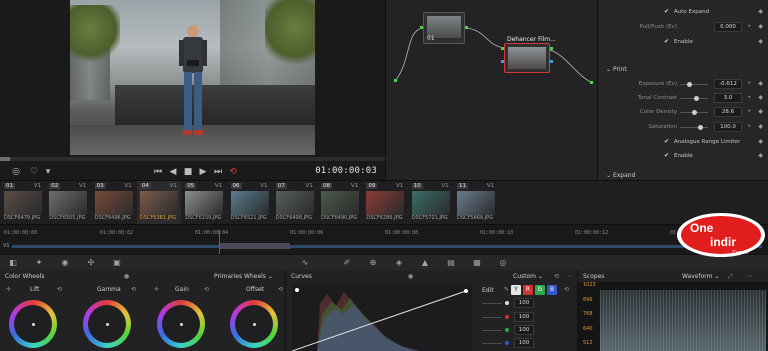 Image resolution: width=768 pixels, height=351 pixels. I want to click on push-pull-row: Pull/Push (Ev) 0.000 • ◆, so click(683, 27).